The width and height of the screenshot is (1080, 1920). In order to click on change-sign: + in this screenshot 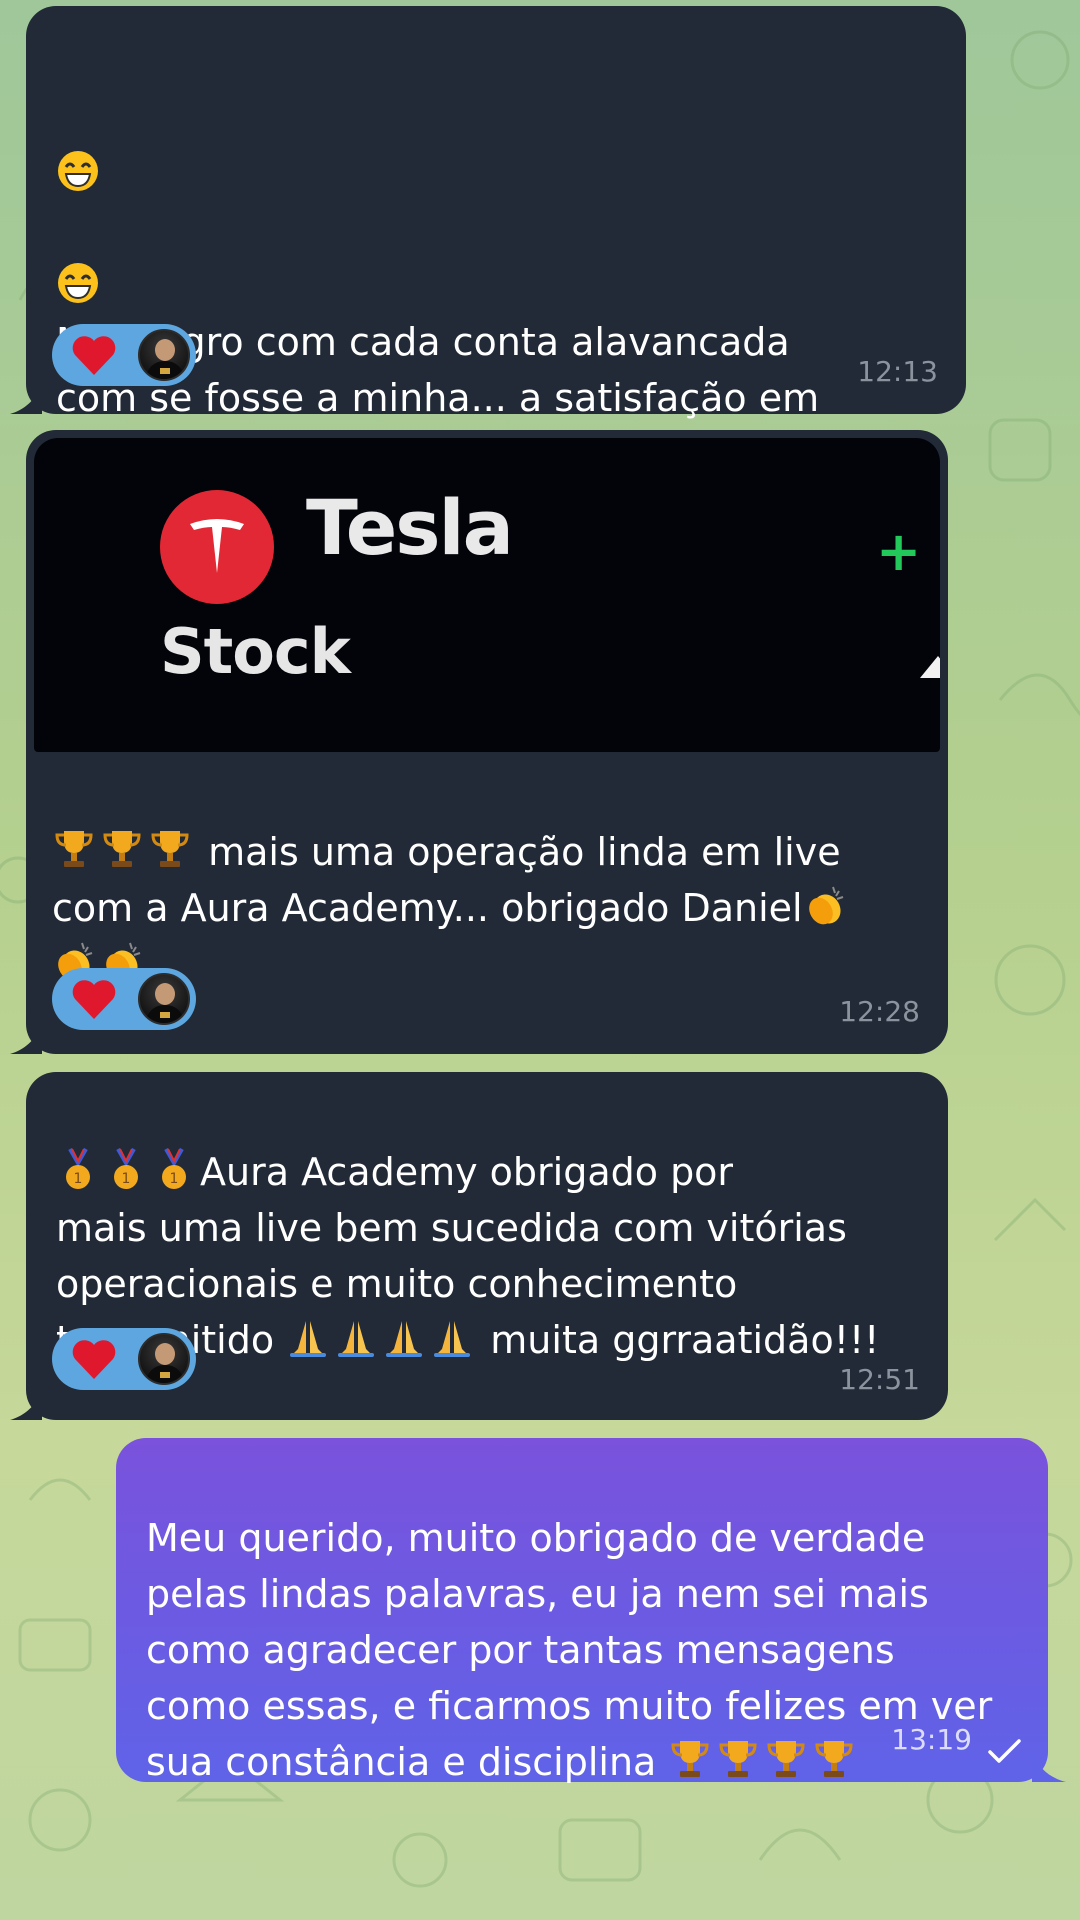, I will do `click(899, 551)`.